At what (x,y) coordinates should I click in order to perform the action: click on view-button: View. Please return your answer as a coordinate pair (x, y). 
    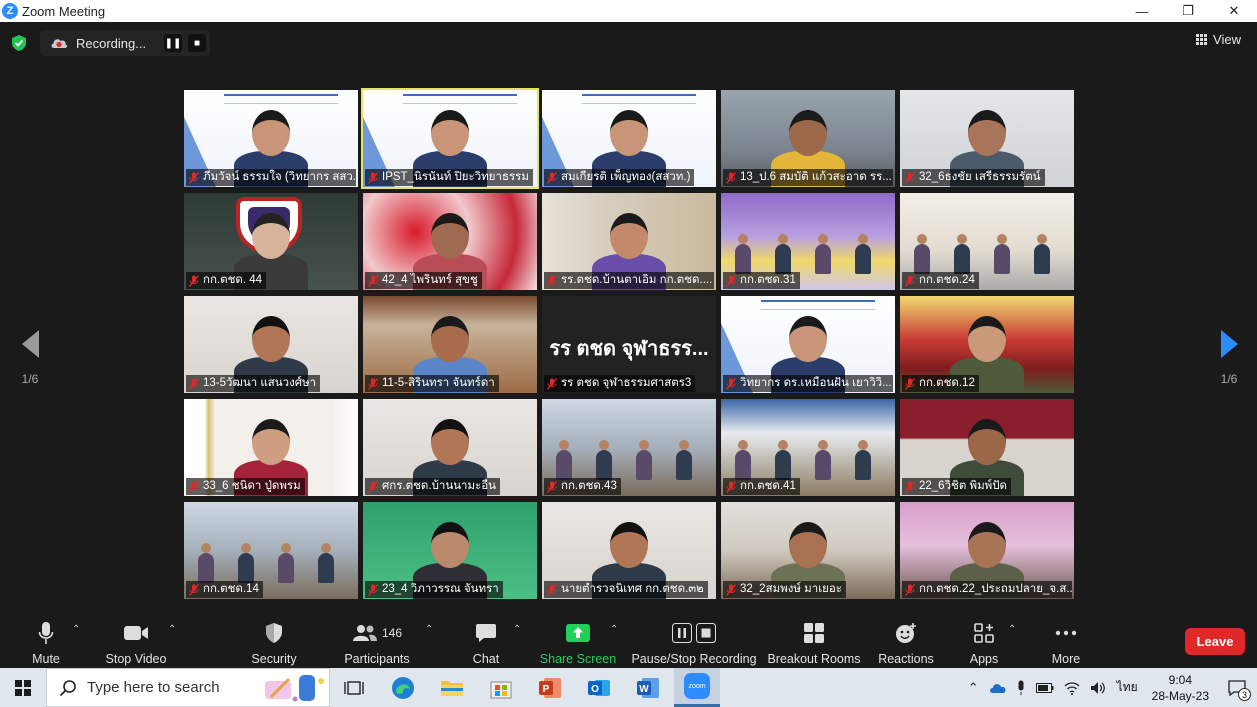
    Looking at the image, I should click on (1218, 39).